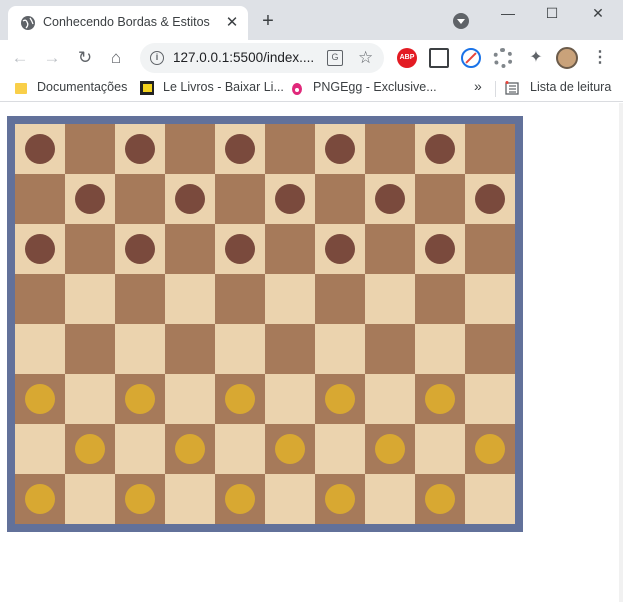 The height and width of the screenshot is (602, 623). What do you see at coordinates (508, 13) in the screenshot?
I see `minimize-button: —` at bounding box center [508, 13].